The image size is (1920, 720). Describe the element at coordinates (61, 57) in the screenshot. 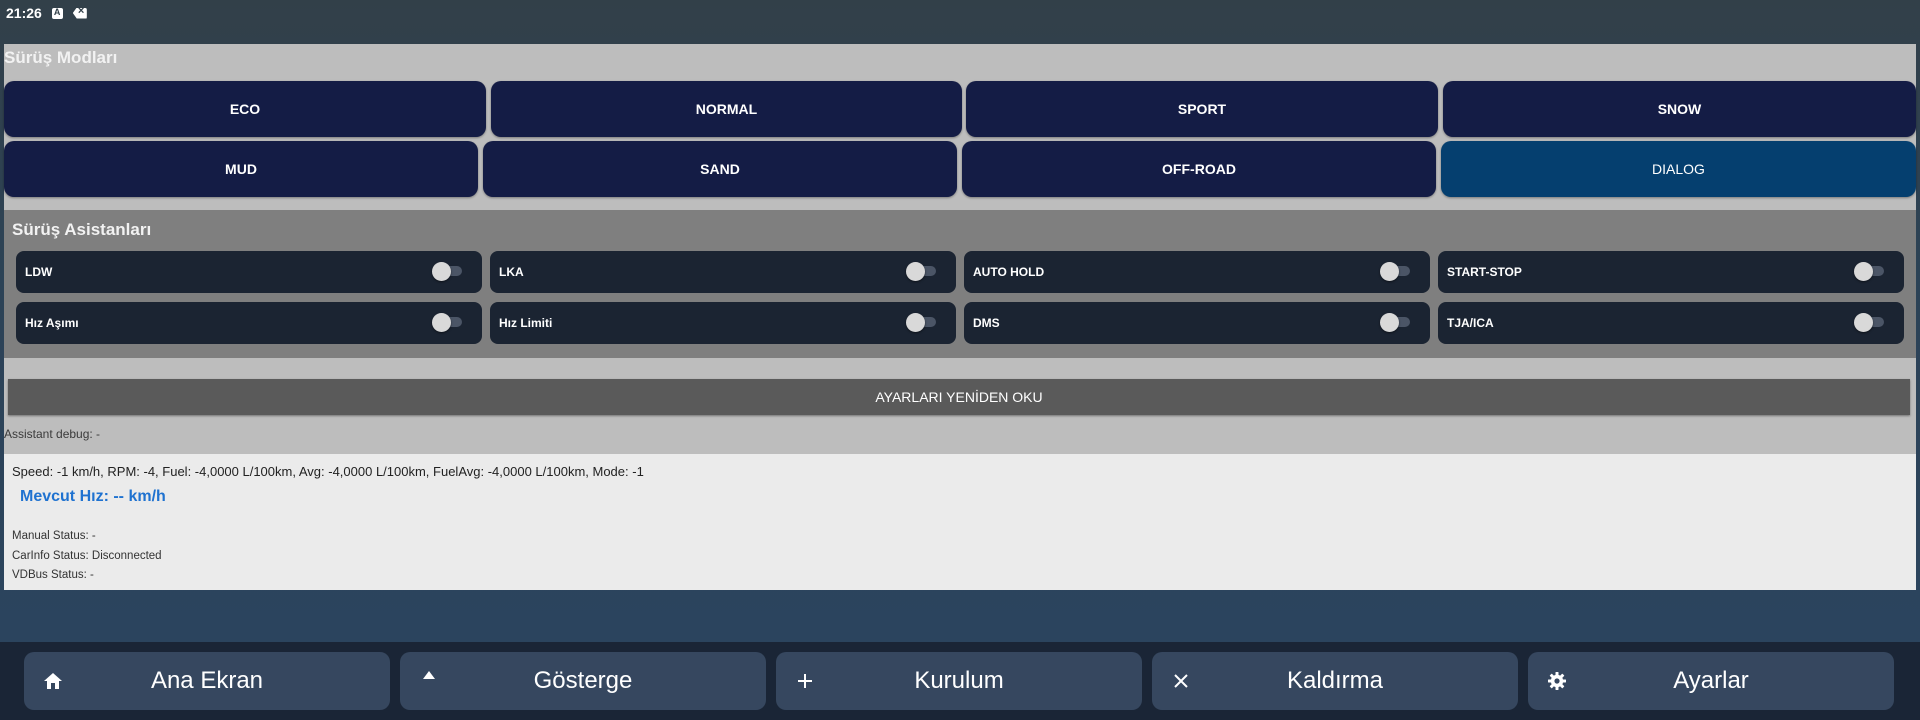

I see `drive-modes-title: Sürüş Modları` at that location.